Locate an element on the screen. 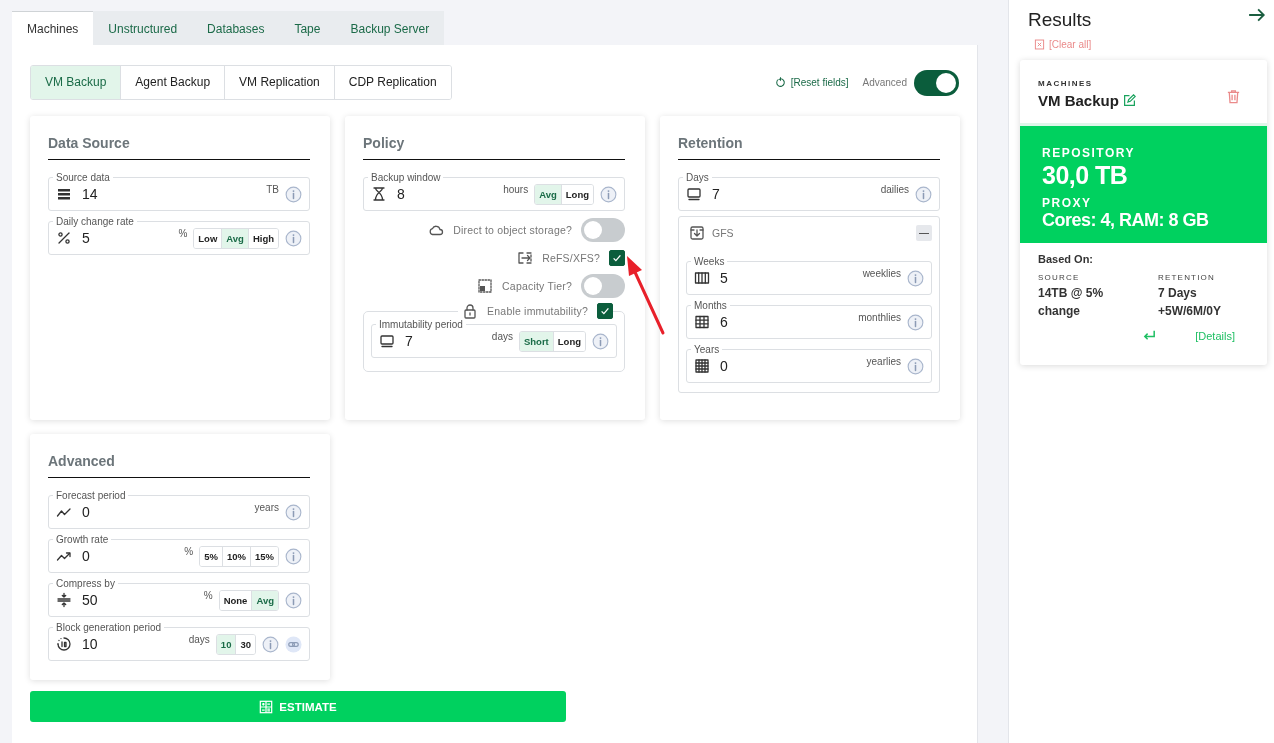 This screenshot has width=1274, height=743. number-input: 50 is located at coordinates (138, 600).